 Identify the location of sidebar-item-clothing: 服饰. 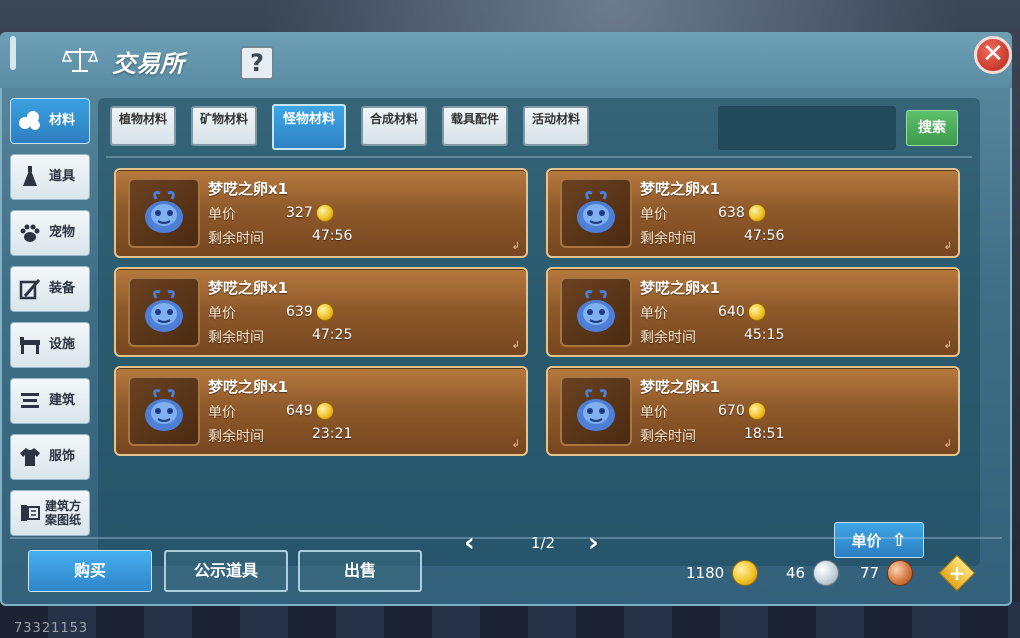
(50, 457).